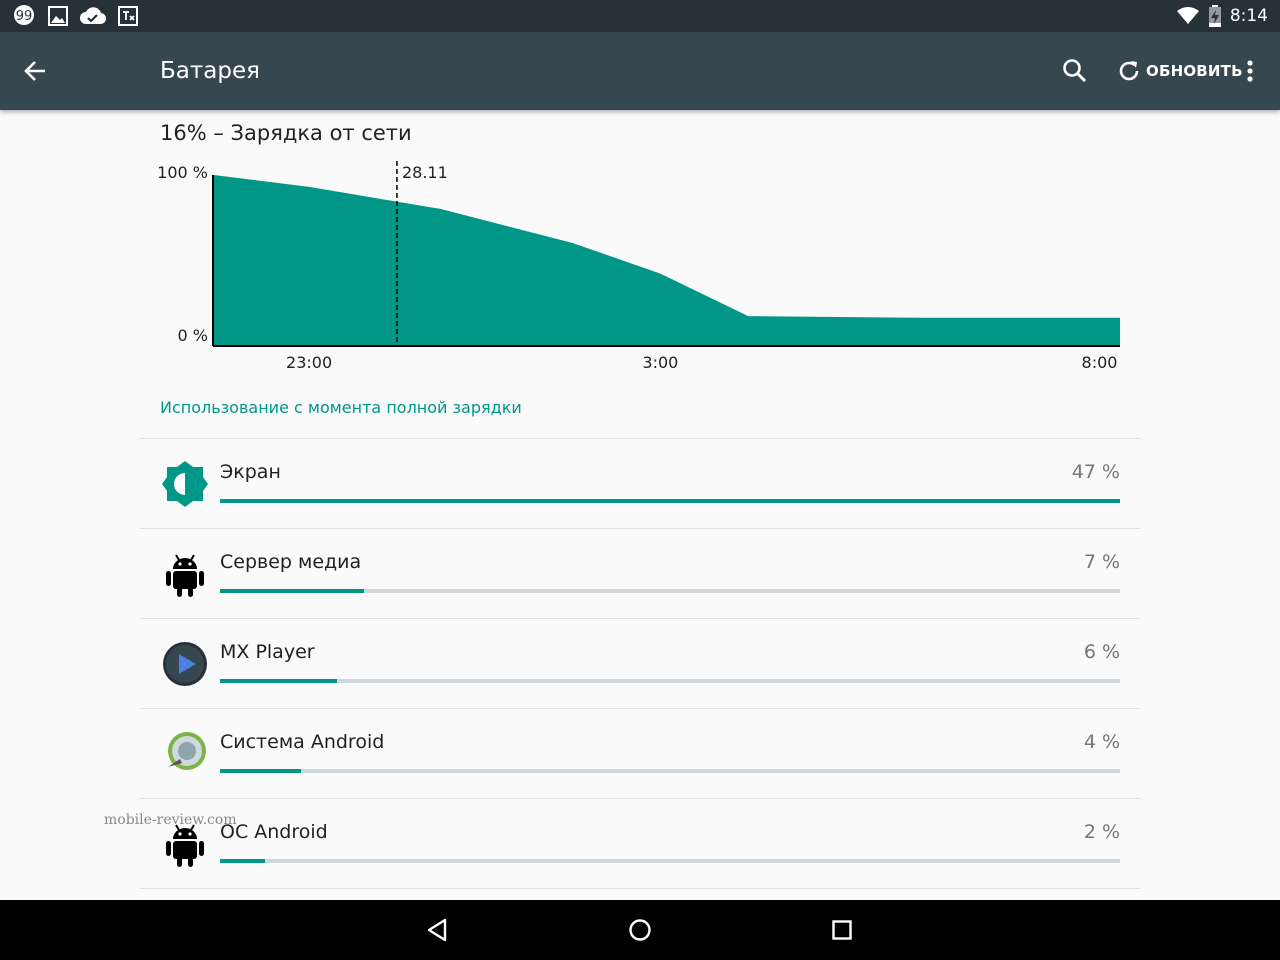  Describe the element at coordinates (1101, 562) in the screenshot. I see `usage-item-percent: 7 %` at that location.